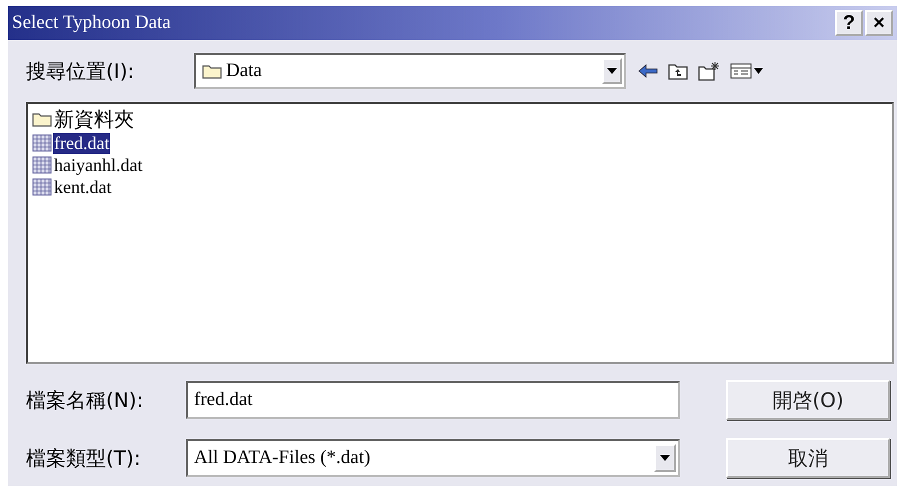 The image size is (903, 490). Describe the element at coordinates (84, 458) in the screenshot. I see `file-type-label: 檔案類型(T):` at that location.